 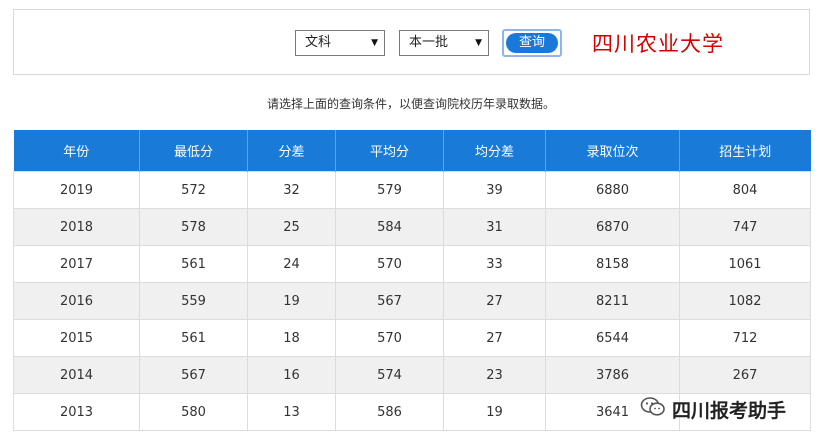 What do you see at coordinates (193, 412) in the screenshot?
I see `cell-min-score: 580` at bounding box center [193, 412].